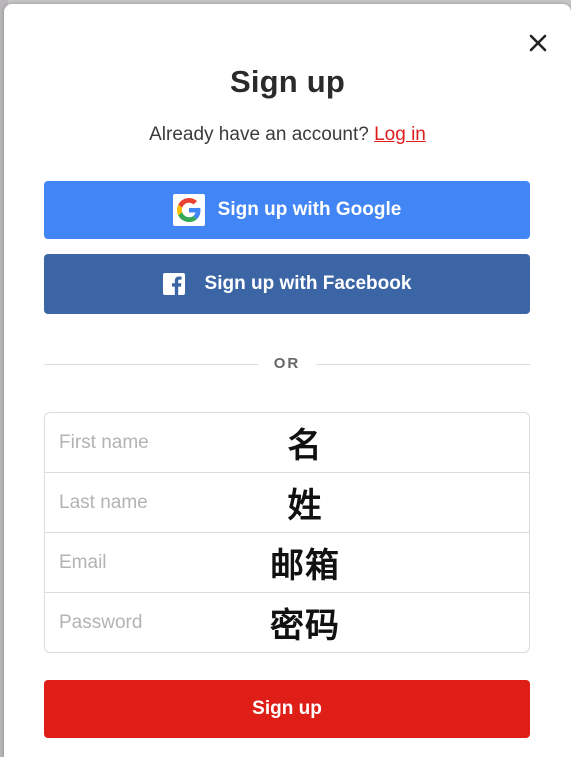 Image resolution: width=571 pixels, height=757 pixels. I want to click on last-name-field-wrap: 姓, so click(287, 502).